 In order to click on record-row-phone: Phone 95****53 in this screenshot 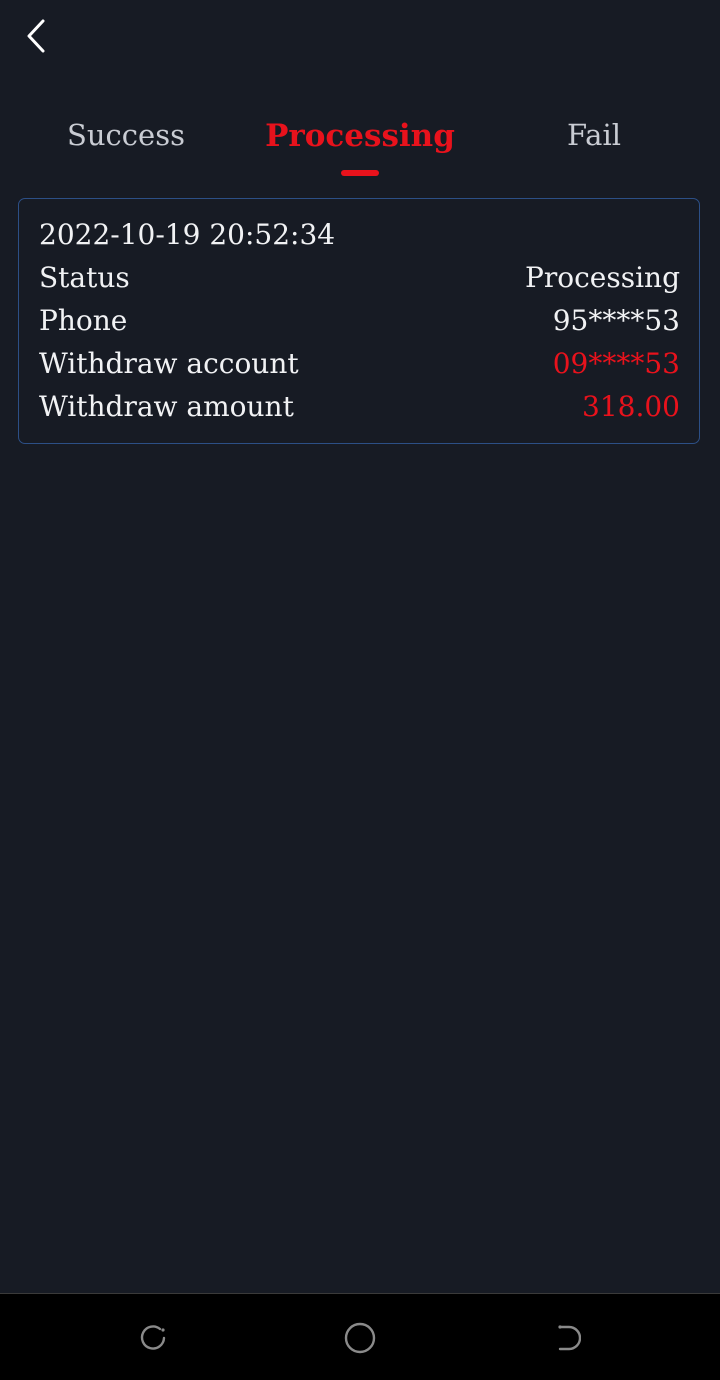, I will do `click(359, 320)`.